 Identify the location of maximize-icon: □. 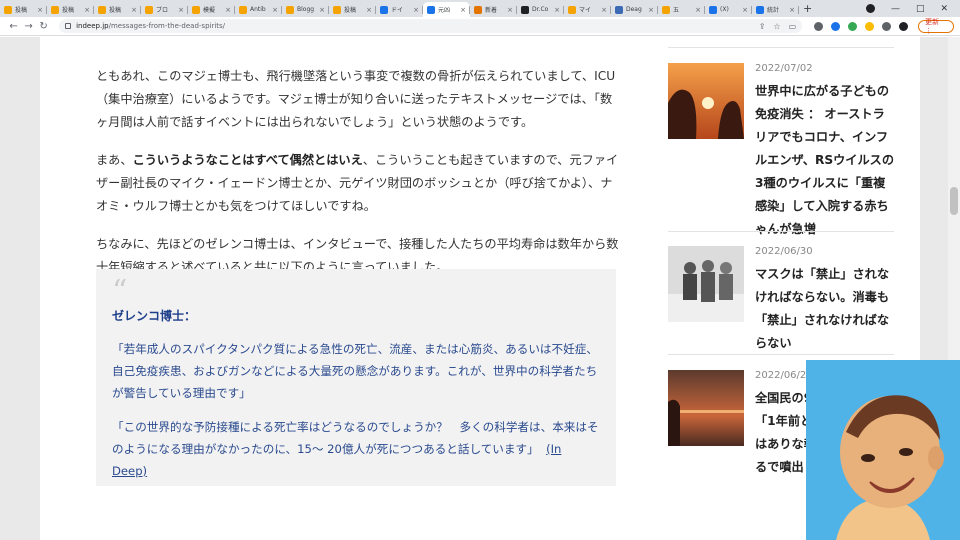
(920, 9).